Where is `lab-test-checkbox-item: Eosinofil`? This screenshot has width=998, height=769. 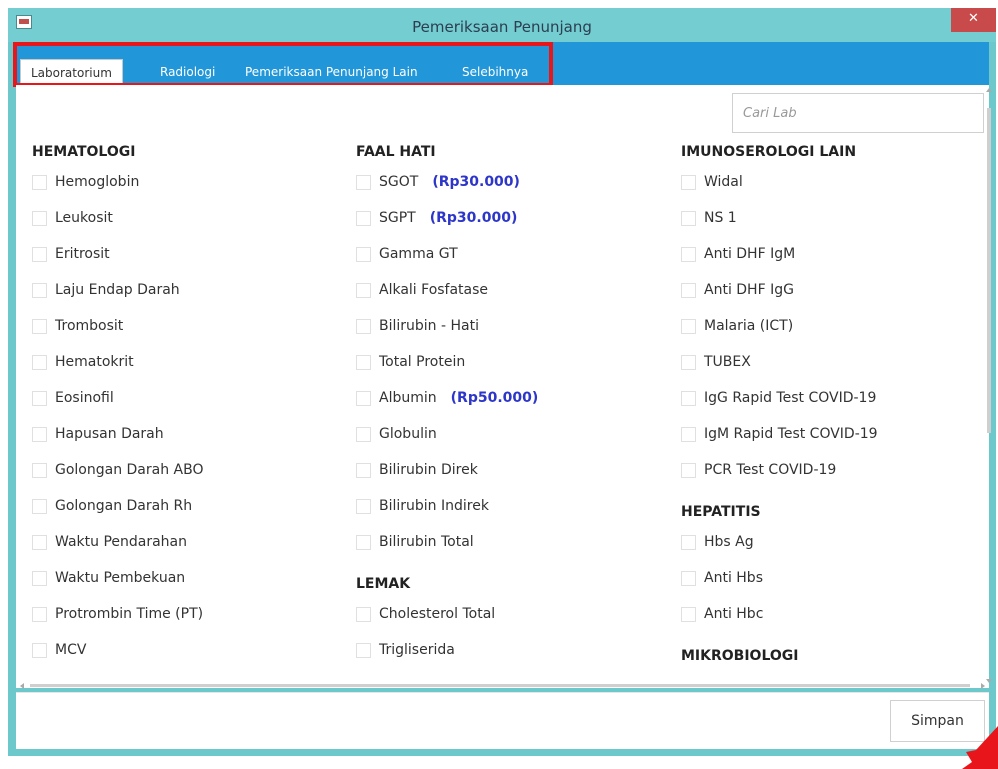
lab-test-checkbox-item: Eosinofil is located at coordinates (118, 398).